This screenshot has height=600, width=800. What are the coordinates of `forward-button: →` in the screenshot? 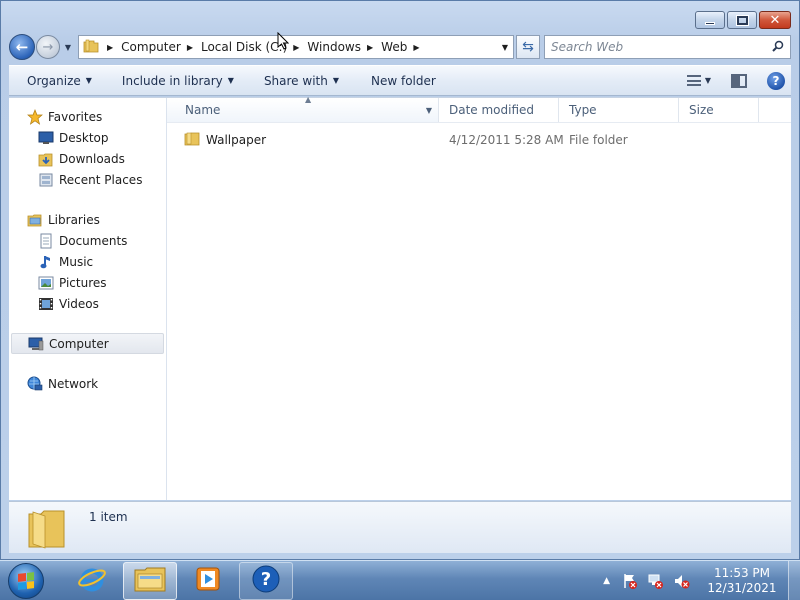 It's located at (48, 47).